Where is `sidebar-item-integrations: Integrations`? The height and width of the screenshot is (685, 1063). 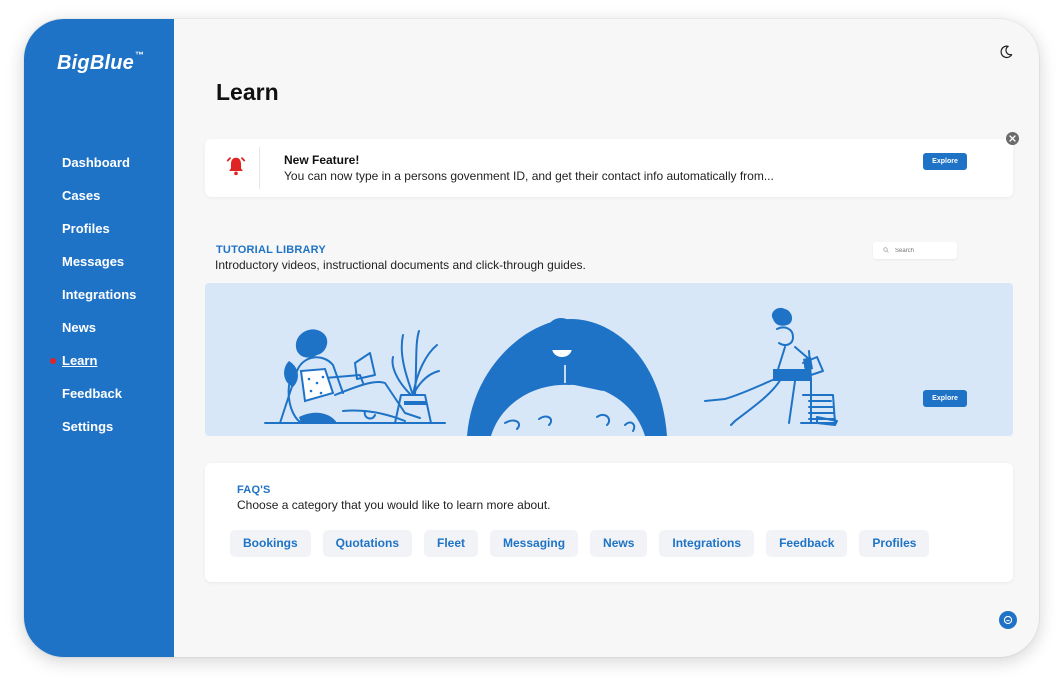
sidebar-item-integrations: Integrations is located at coordinates (99, 302).